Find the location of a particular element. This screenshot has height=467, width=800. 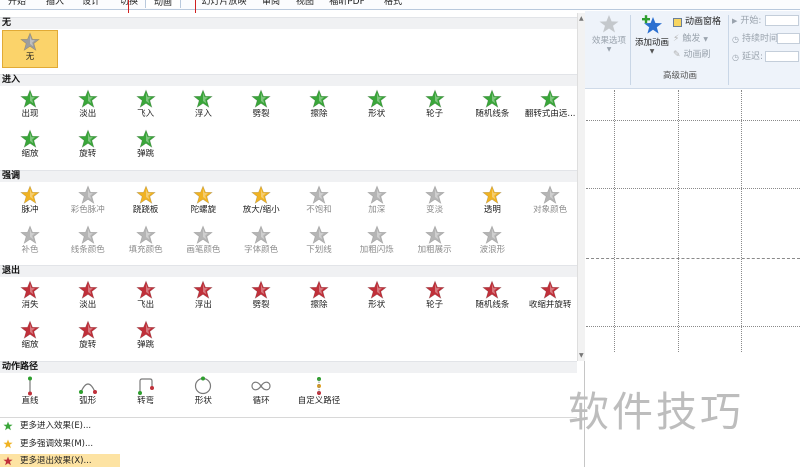

animation-pane-button: 动画窗格 is located at coordinates (697, 22).